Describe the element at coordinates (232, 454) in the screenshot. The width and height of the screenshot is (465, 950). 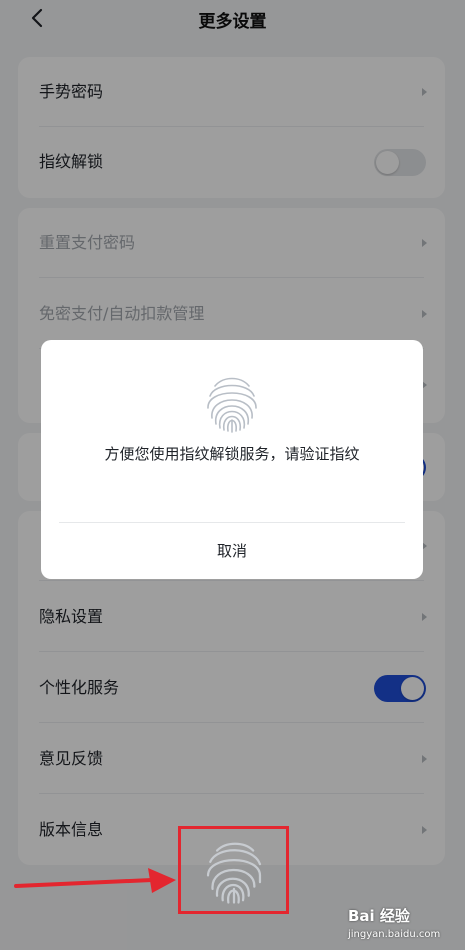
I see `dialog-message: 方便您使用指纹解锁服务，请验证指纹` at that location.